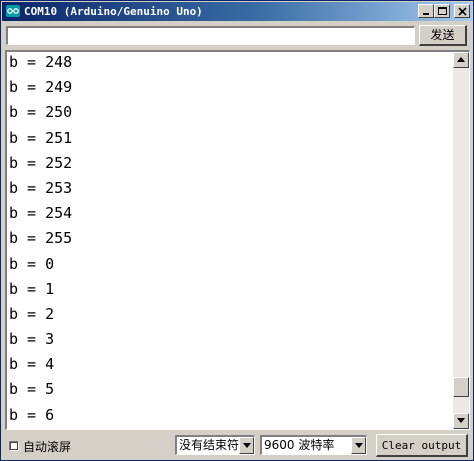 The image size is (474, 461). Describe the element at coordinates (461, 386) in the screenshot. I see `scroll-thumb` at that location.